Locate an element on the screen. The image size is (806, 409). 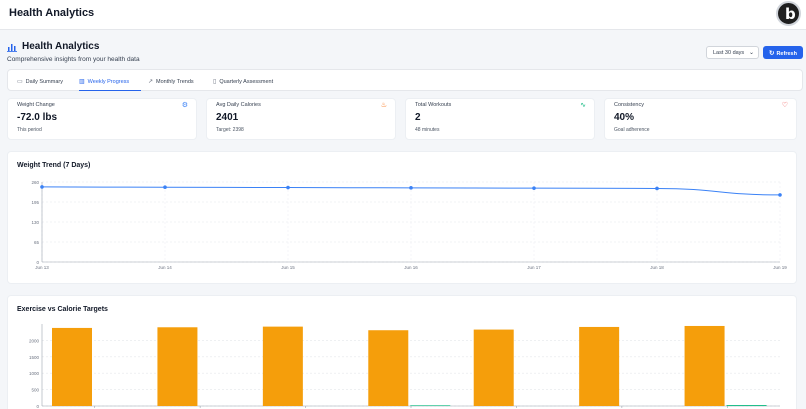
tab-daily-summary: ▭ Daily Summary is located at coordinates (40, 80).